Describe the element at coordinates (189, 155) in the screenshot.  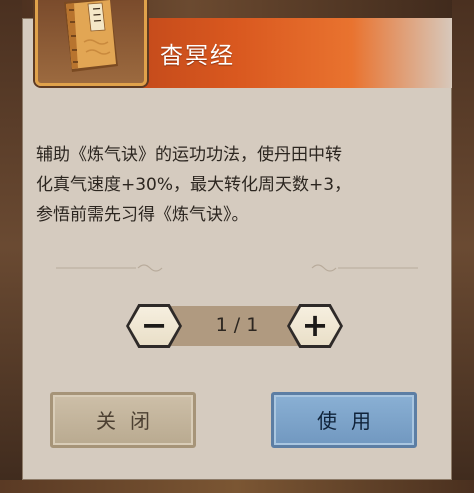
I see `description-line: 辅助《炼气诀》的运功功法，使丹田中转` at that location.